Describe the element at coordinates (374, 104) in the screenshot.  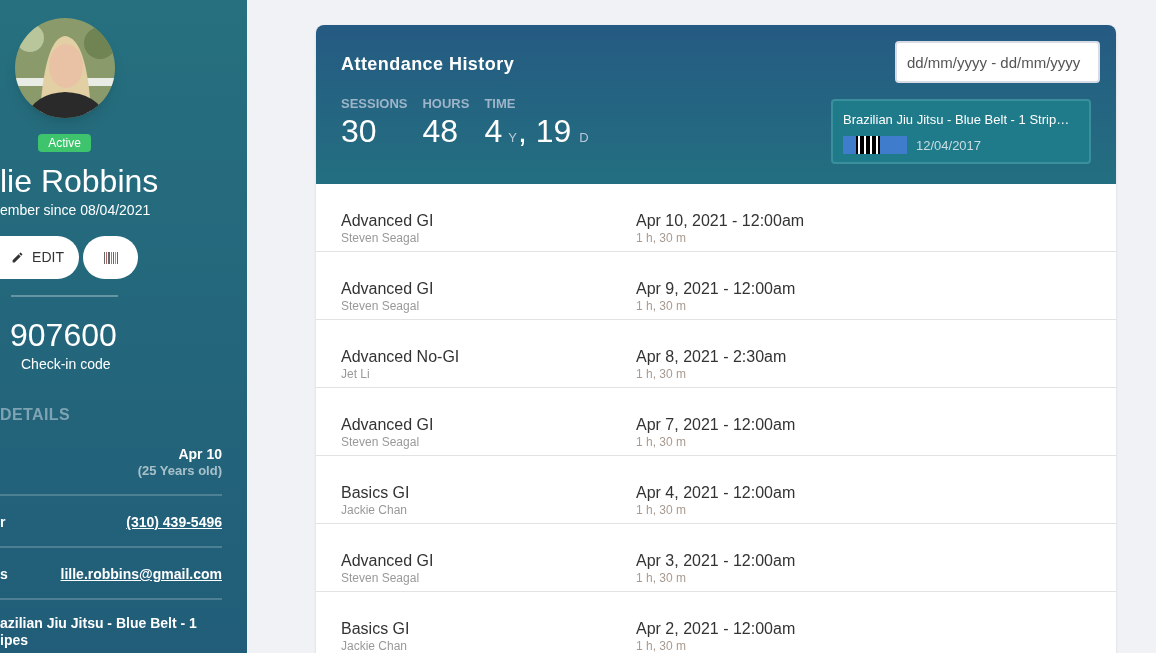
I see `stat-label: SESSIONS` at that location.